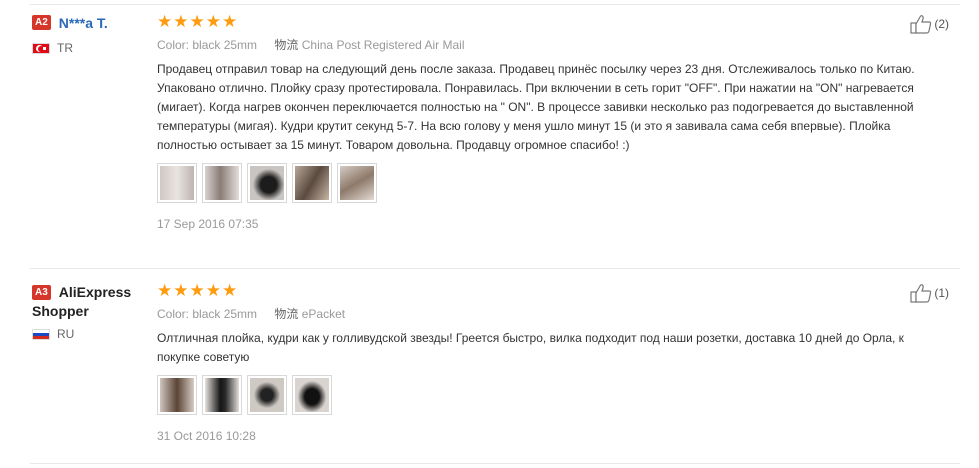  I want to click on helpful-count: (2), so click(941, 24).